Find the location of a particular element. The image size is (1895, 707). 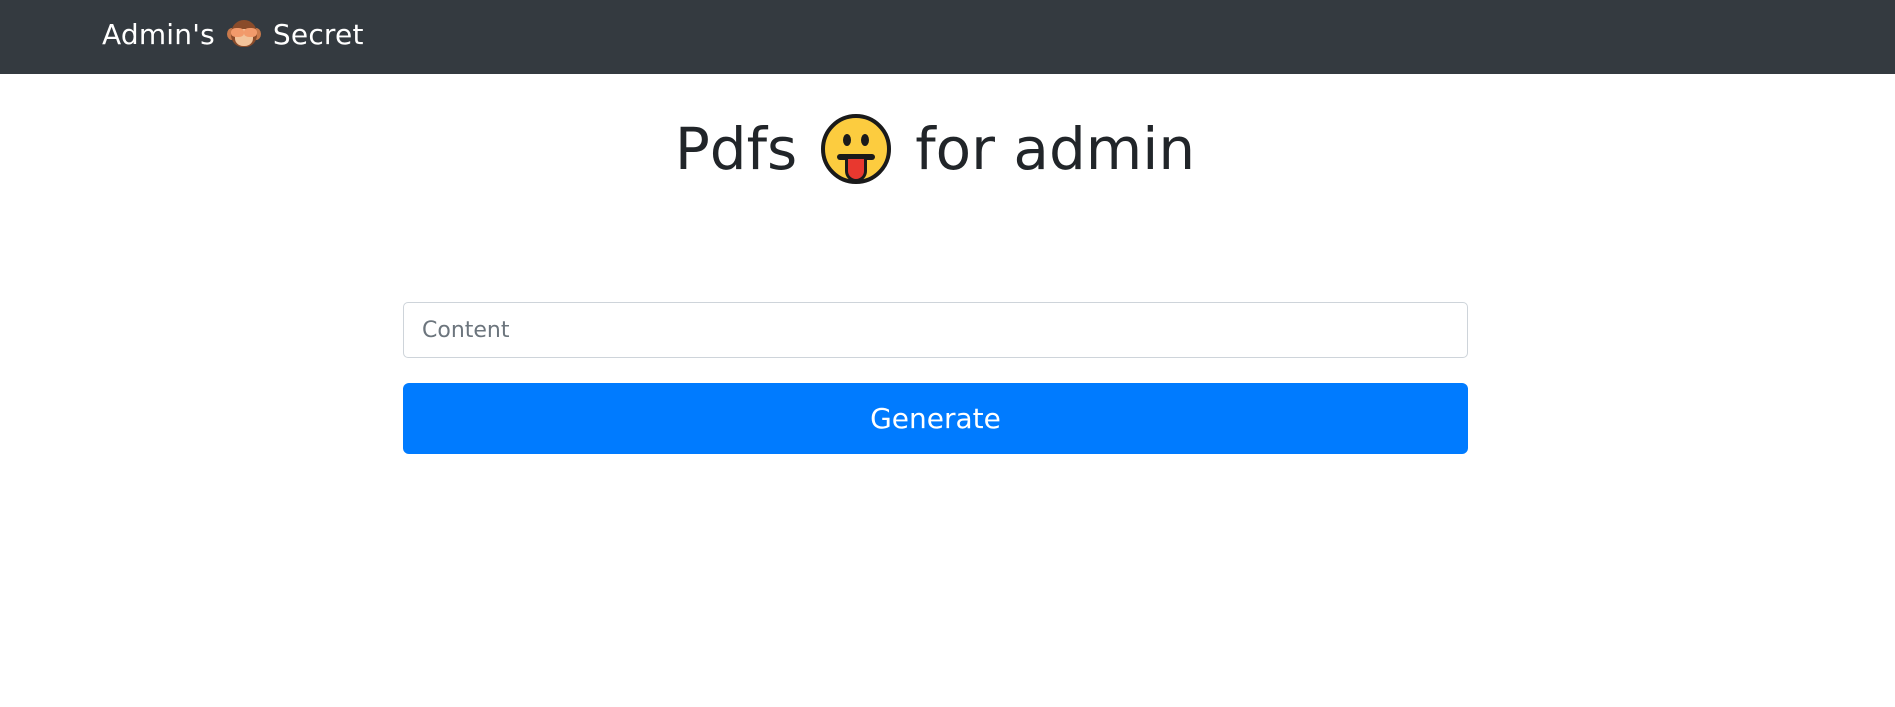

generate-button: Generate is located at coordinates (935, 418).